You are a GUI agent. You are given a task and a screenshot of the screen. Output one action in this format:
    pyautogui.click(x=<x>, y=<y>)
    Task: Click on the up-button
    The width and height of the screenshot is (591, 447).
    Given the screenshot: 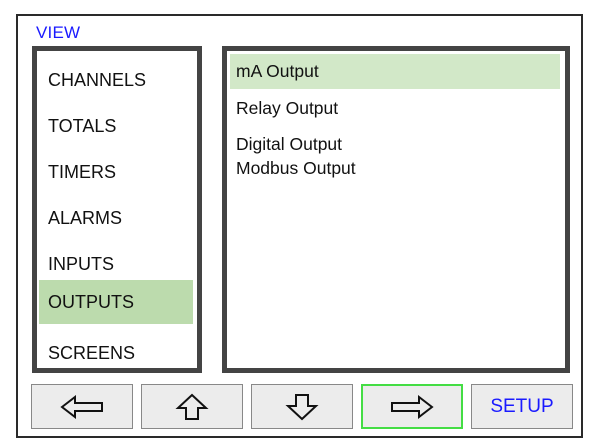 What is the action you would take?
    pyautogui.click(x=192, y=406)
    